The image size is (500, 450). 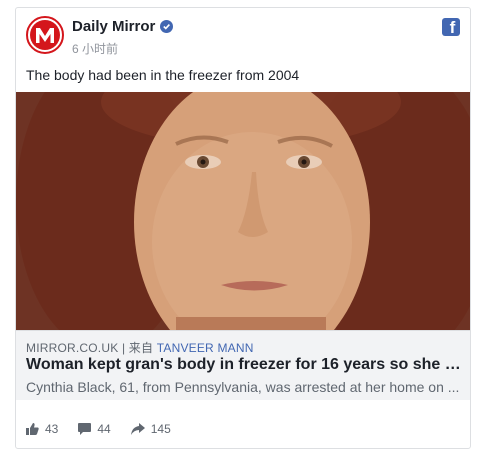 What do you see at coordinates (205, 348) in the screenshot?
I see `link-author: TANVEER MANN` at bounding box center [205, 348].